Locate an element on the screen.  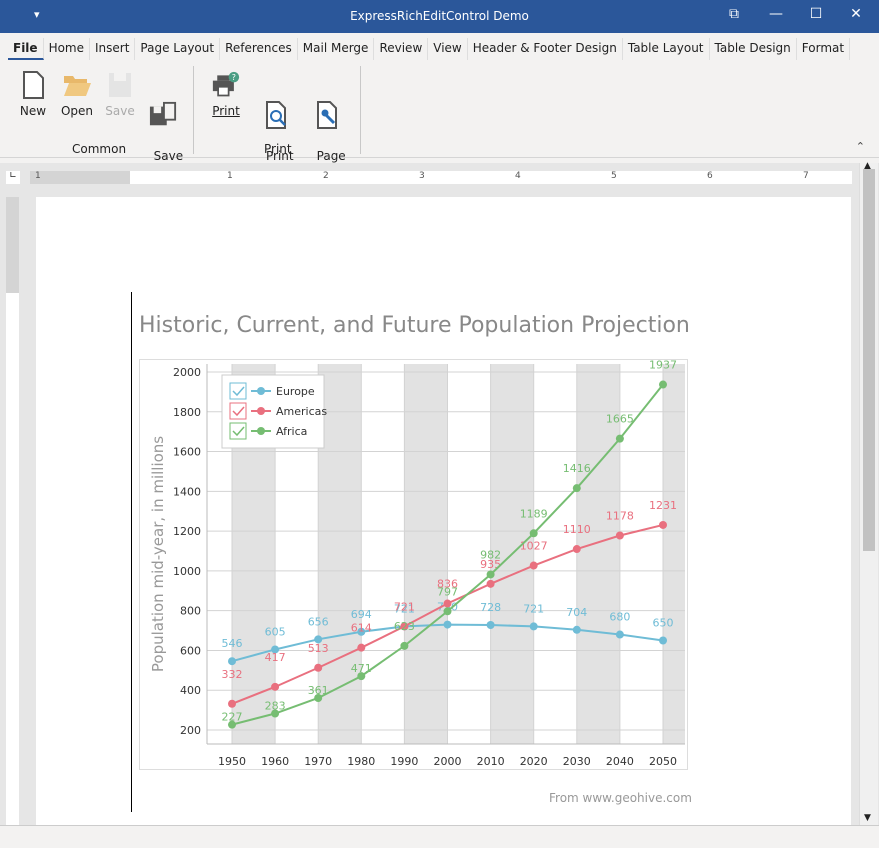
data-label: 680 is located at coordinates (619, 617).